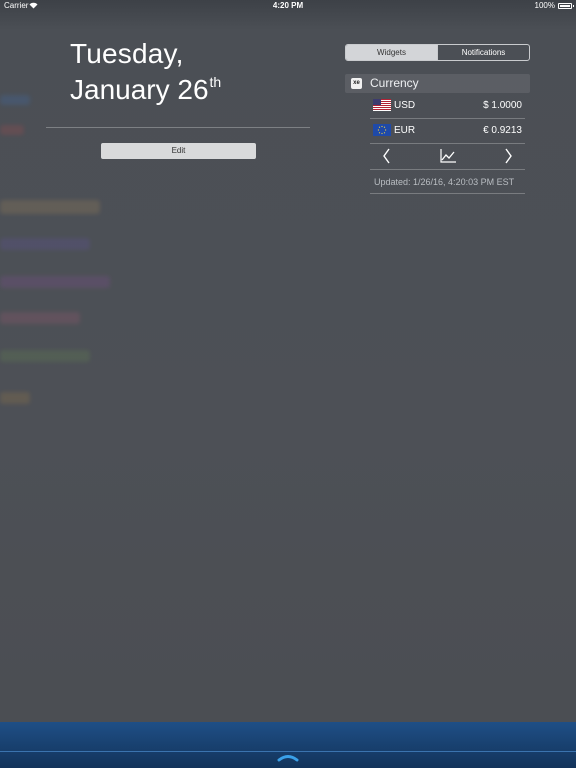  I want to click on battery-percentage: 100%, so click(544, 5).